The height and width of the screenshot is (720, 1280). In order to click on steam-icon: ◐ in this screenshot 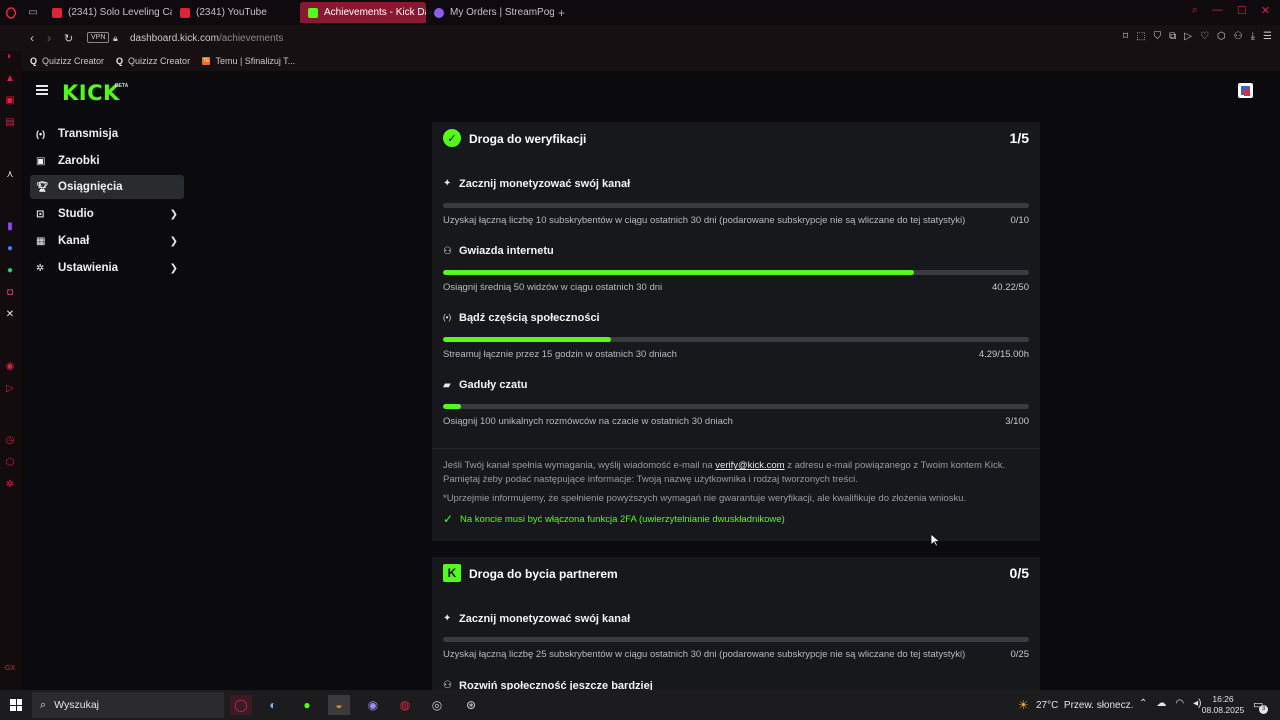, I will do `click(273, 705)`.